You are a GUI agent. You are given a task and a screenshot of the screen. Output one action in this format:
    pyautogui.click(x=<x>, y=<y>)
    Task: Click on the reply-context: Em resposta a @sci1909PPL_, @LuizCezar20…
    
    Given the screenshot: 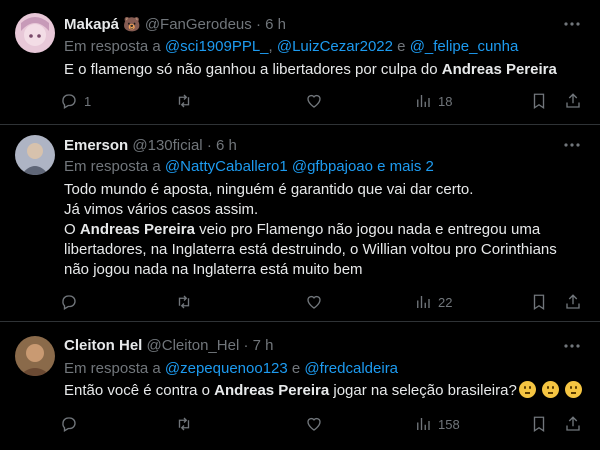 What is the action you would take?
    pyautogui.click(x=291, y=46)
    